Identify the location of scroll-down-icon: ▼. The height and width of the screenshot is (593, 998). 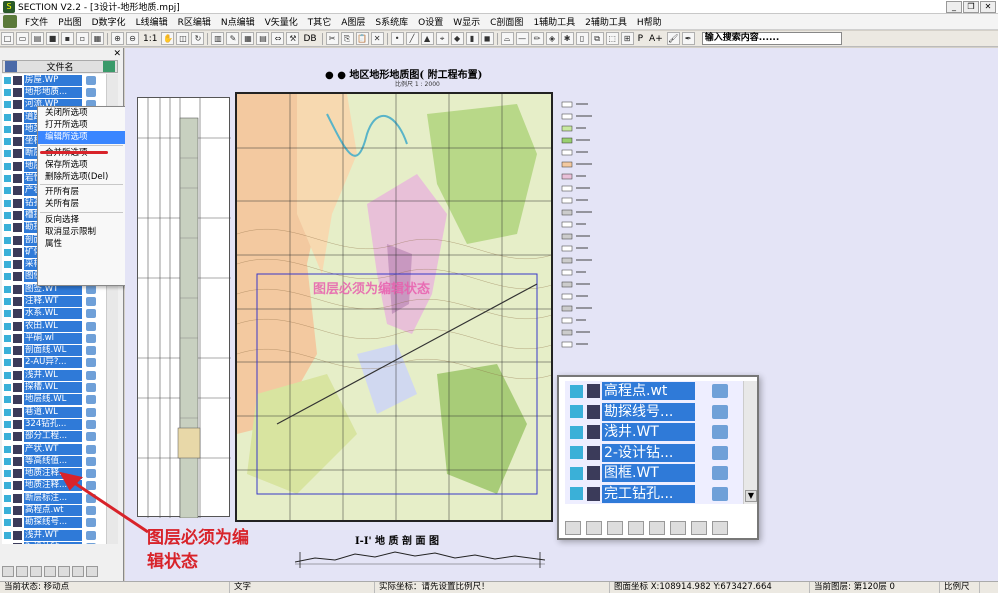
(751, 496).